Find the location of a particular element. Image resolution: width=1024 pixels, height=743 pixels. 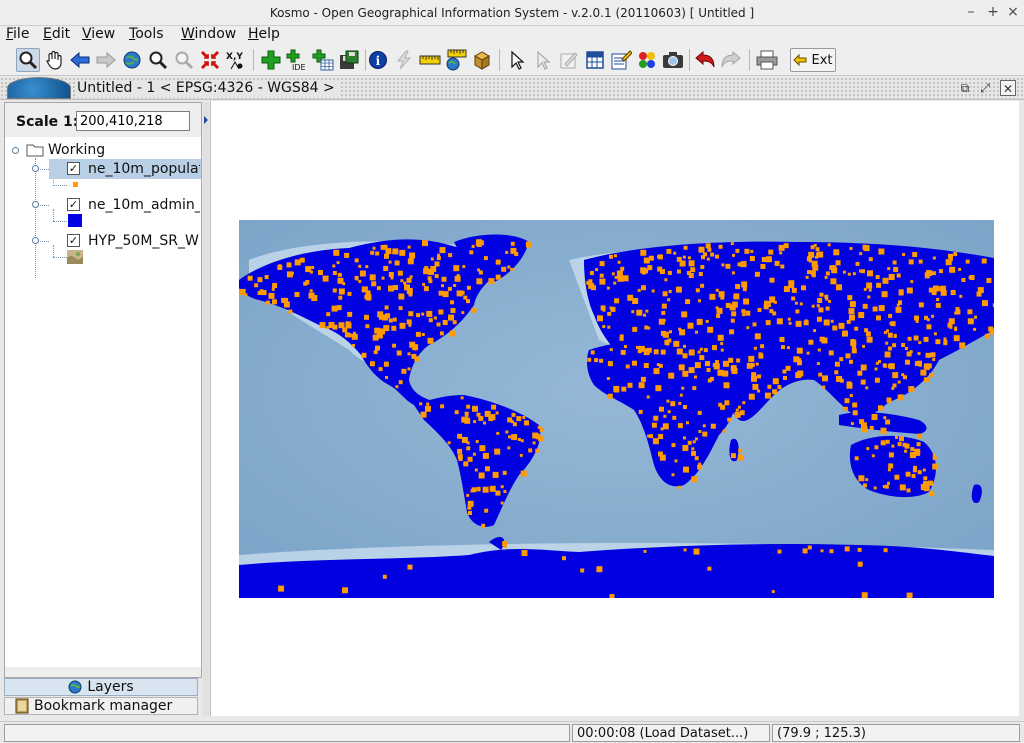

undo-icon is located at coordinates (705, 60).